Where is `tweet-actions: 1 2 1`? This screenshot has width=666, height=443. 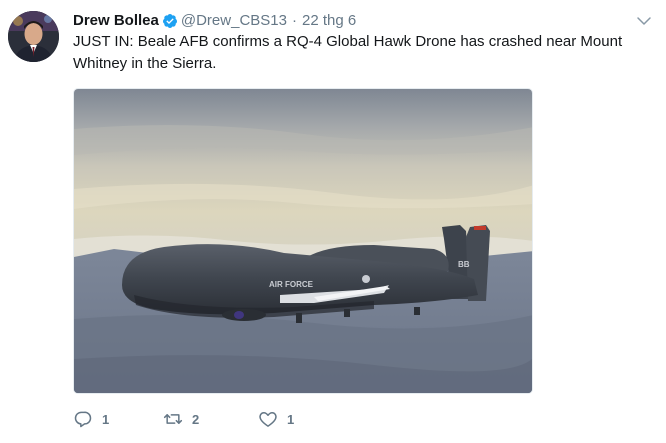
tweet-actions: 1 2 1 is located at coordinates (210, 419).